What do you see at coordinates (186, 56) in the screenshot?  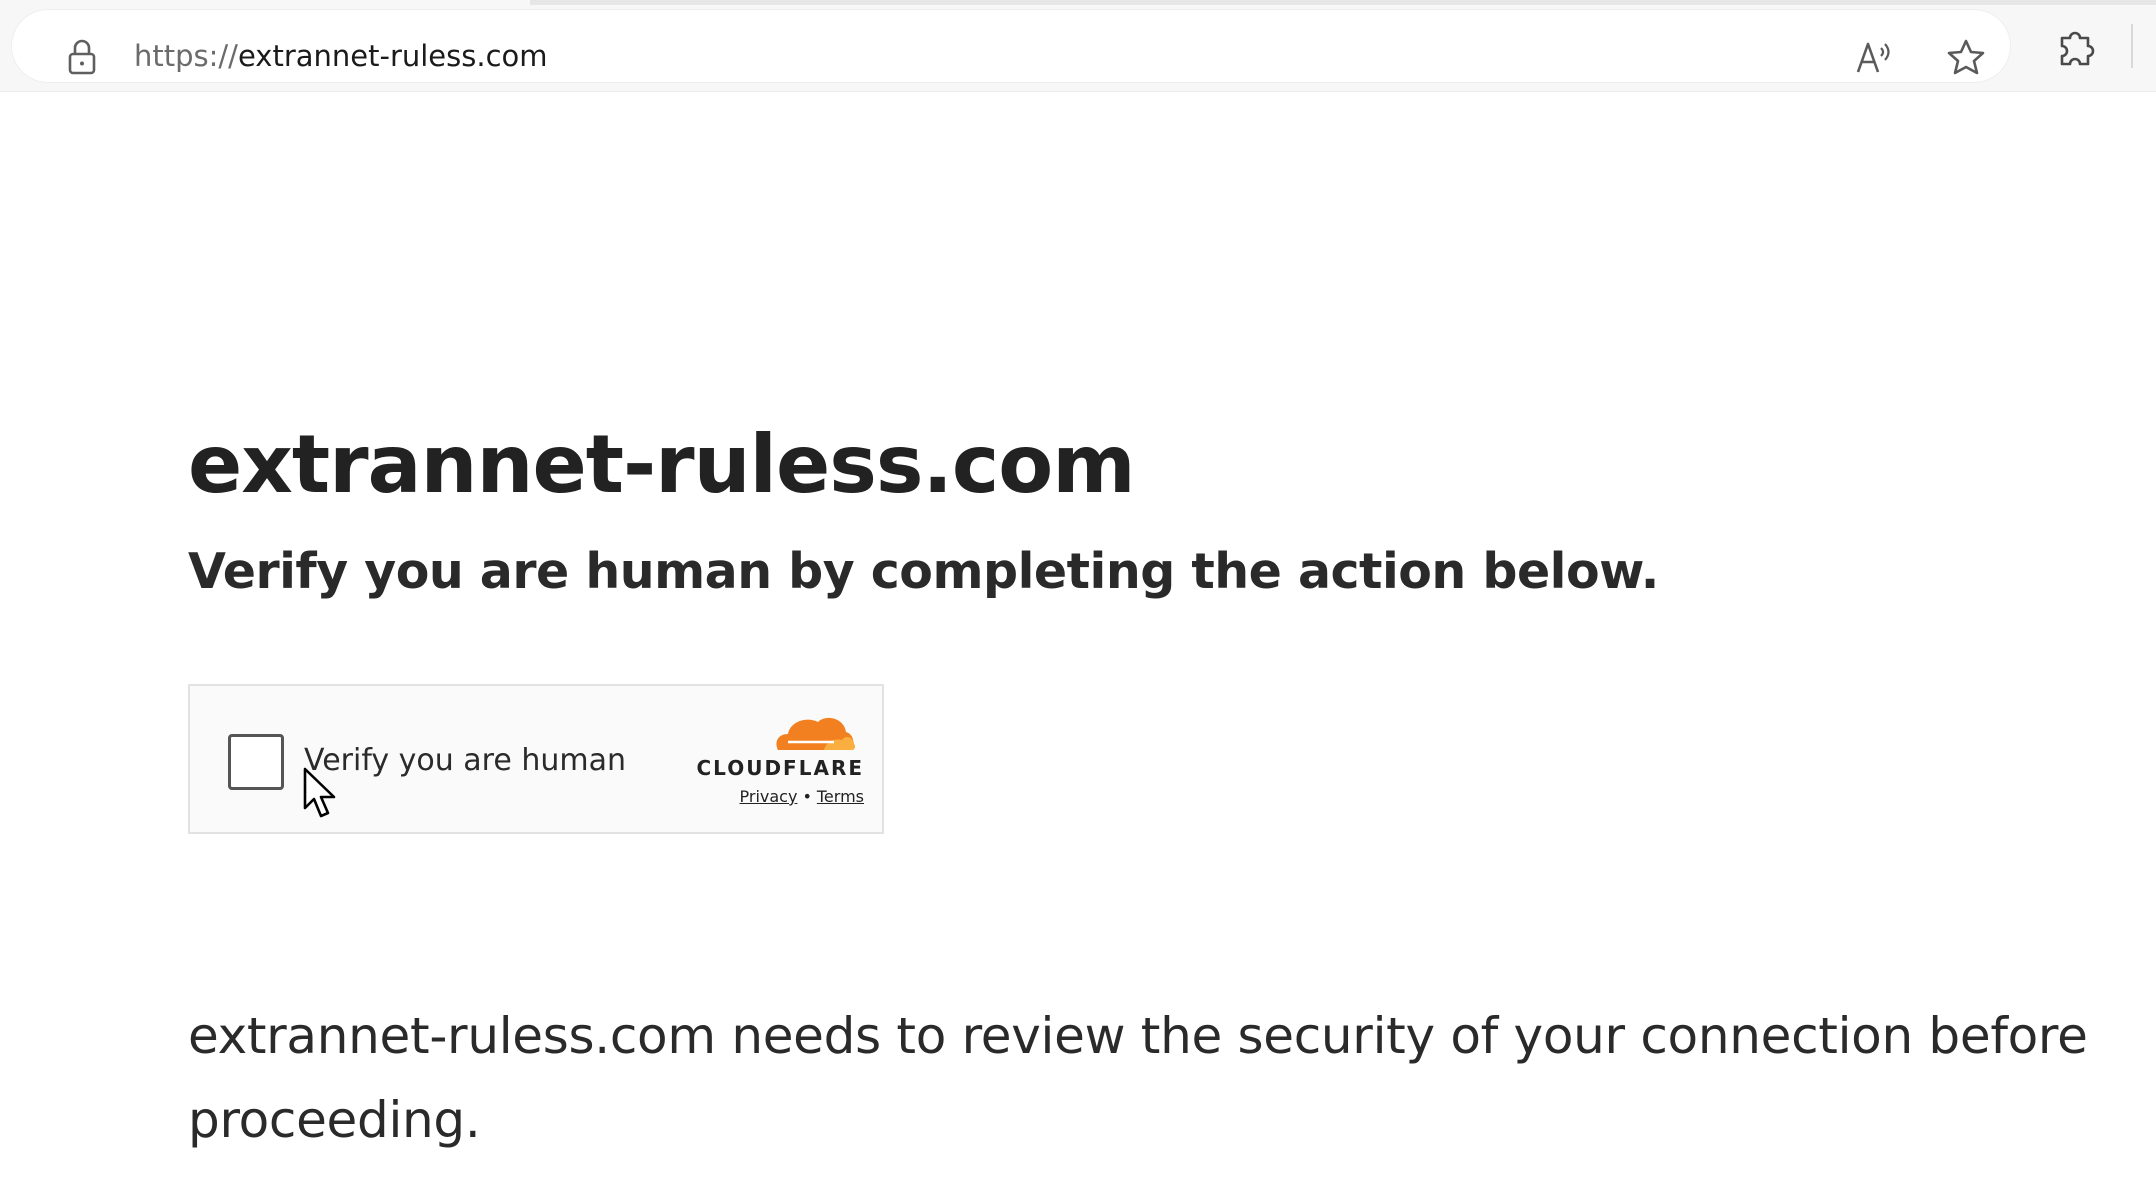 I see `url-scheme: https://` at bounding box center [186, 56].